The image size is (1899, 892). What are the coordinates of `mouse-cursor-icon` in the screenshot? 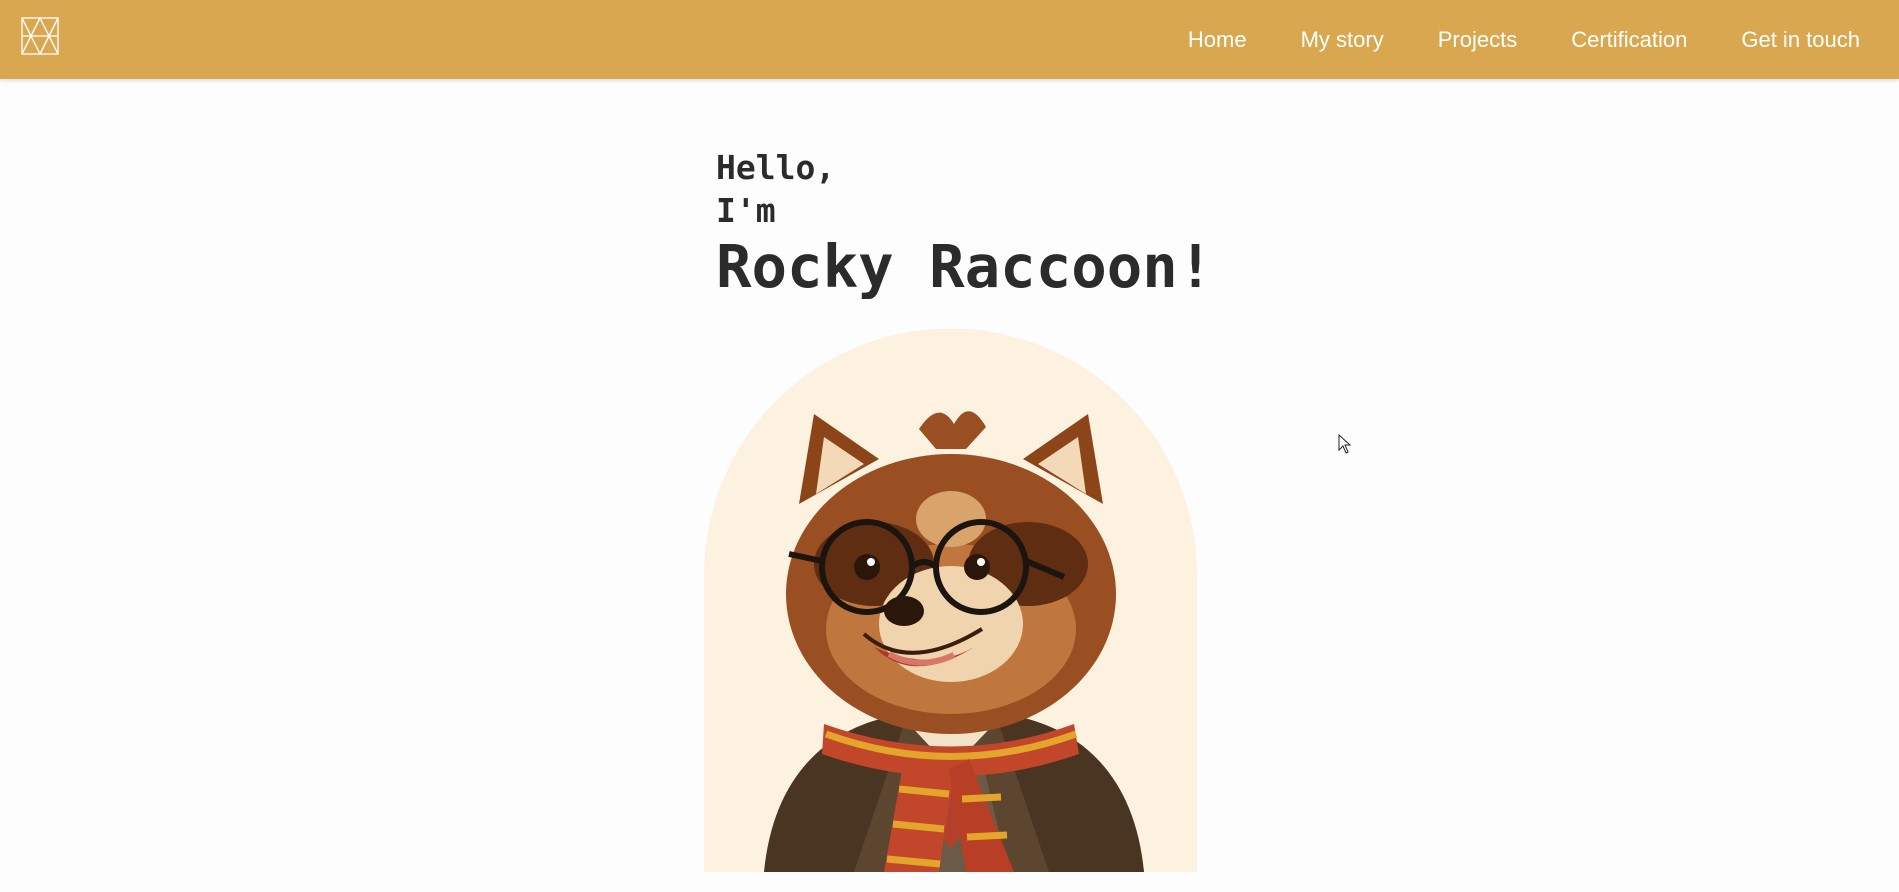 It's located at (1345, 444).